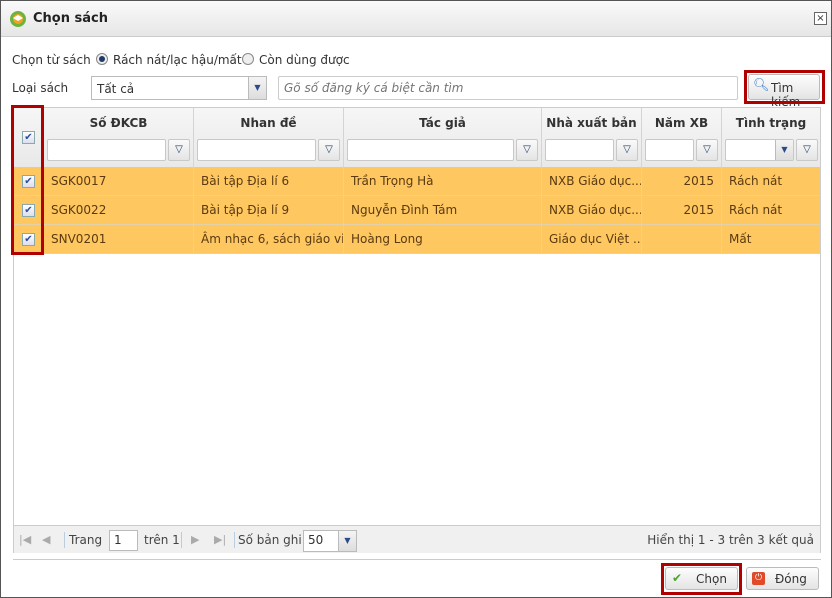 The width and height of the screenshot is (832, 598). Describe the element at coordinates (220, 539) in the screenshot. I see `last-page-icon: ▶|` at that location.